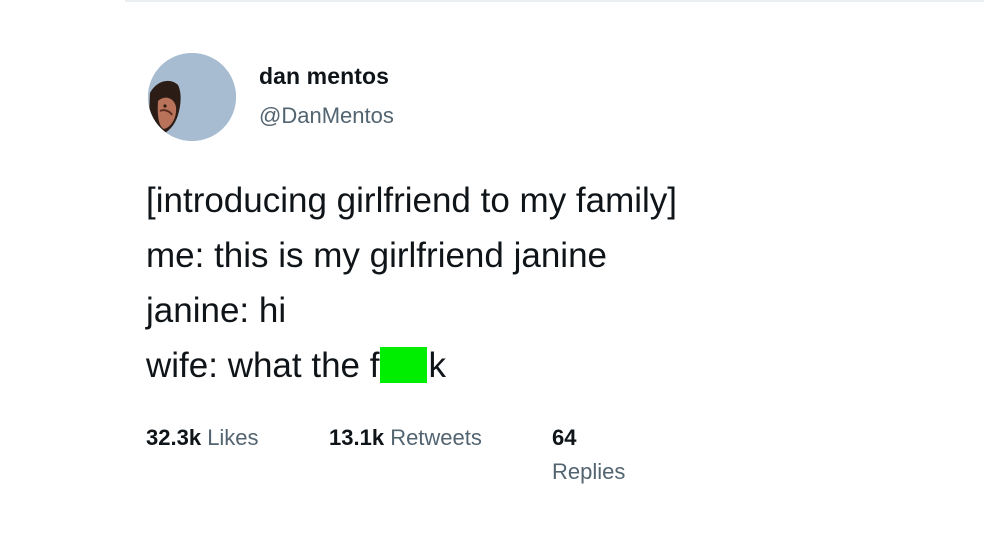  Describe the element at coordinates (404, 365) in the screenshot. I see `censor-bar` at that location.